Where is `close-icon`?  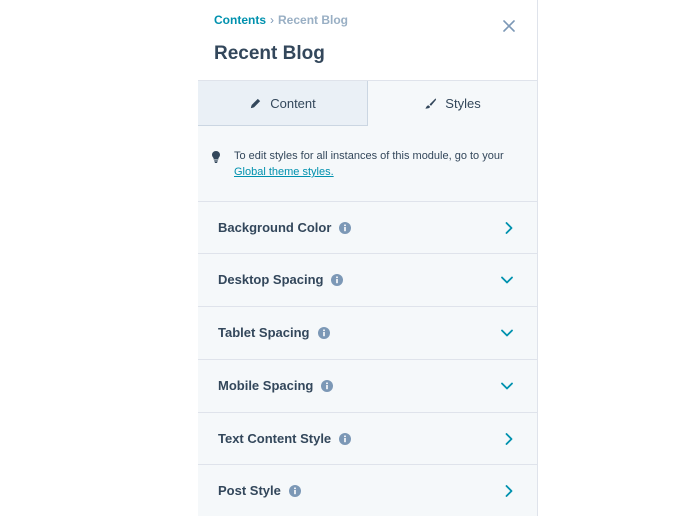
close-icon is located at coordinates (509, 26).